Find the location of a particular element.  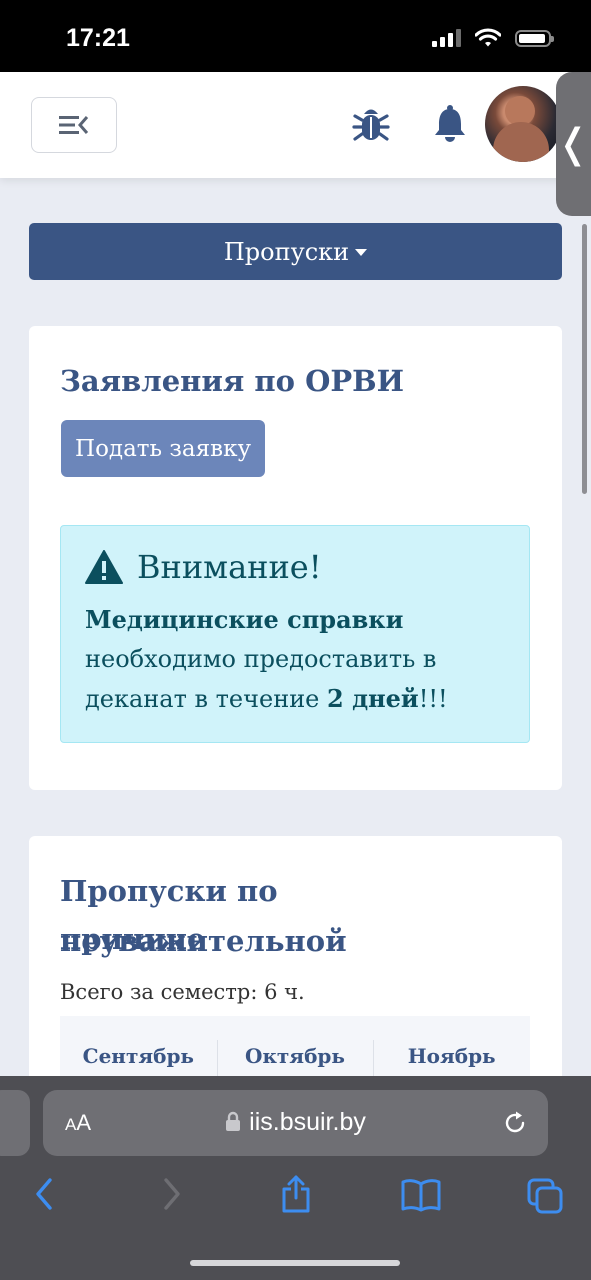

alert-text-end: !!! is located at coordinates (433, 699).